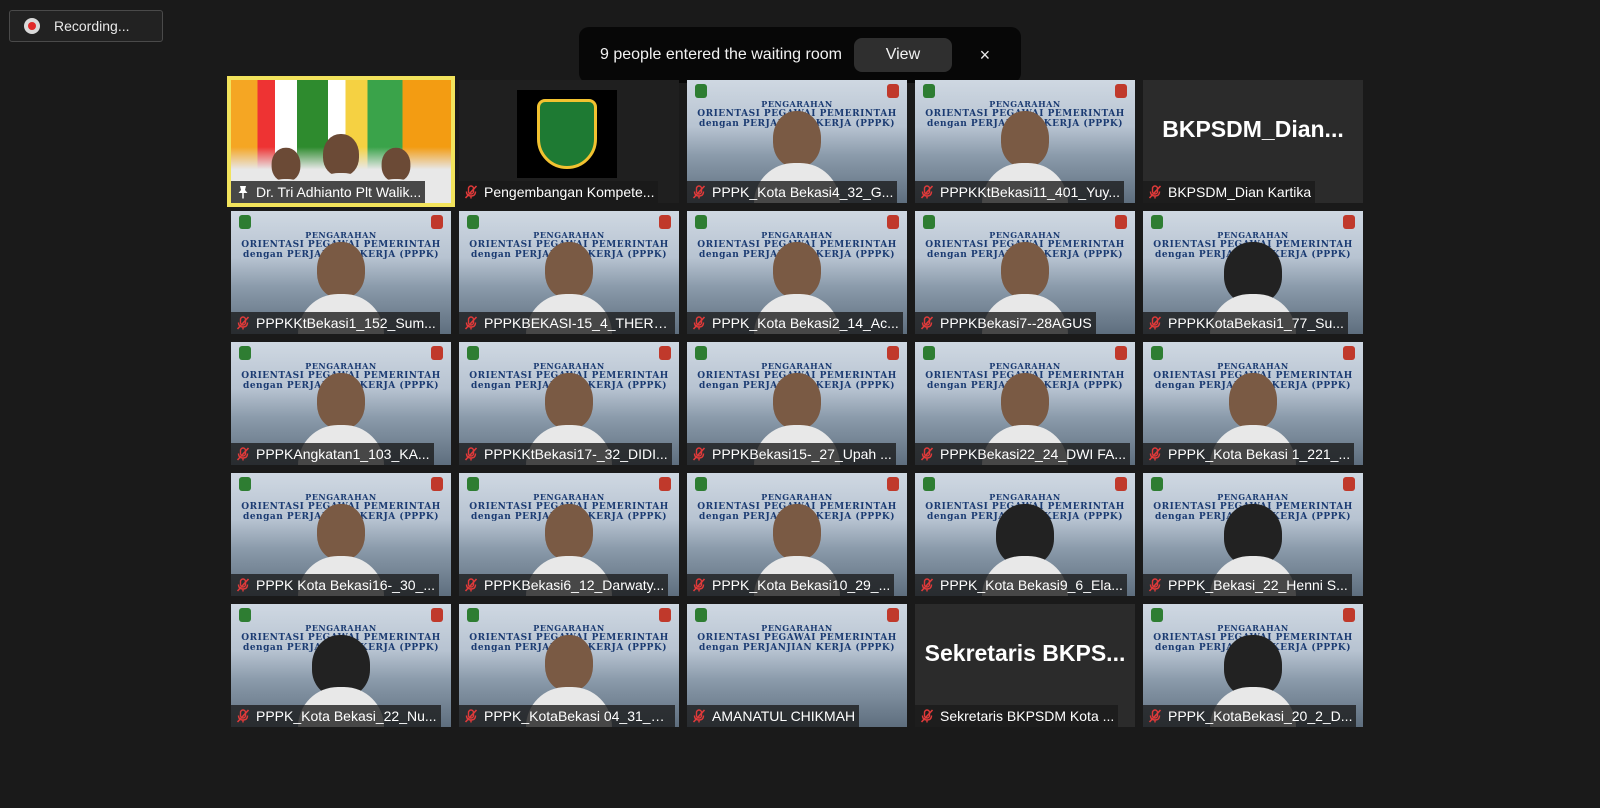 The width and height of the screenshot is (1600, 808). What do you see at coordinates (902, 55) in the screenshot?
I see `view-waiting-room-button: View` at bounding box center [902, 55].